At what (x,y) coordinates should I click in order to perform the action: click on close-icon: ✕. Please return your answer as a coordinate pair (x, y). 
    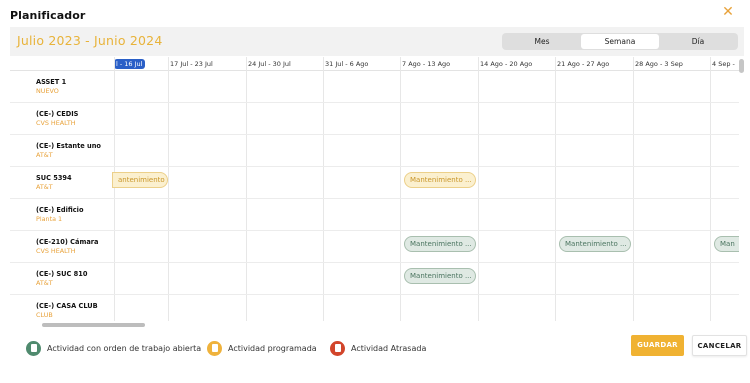
    Looking at the image, I should click on (728, 12).